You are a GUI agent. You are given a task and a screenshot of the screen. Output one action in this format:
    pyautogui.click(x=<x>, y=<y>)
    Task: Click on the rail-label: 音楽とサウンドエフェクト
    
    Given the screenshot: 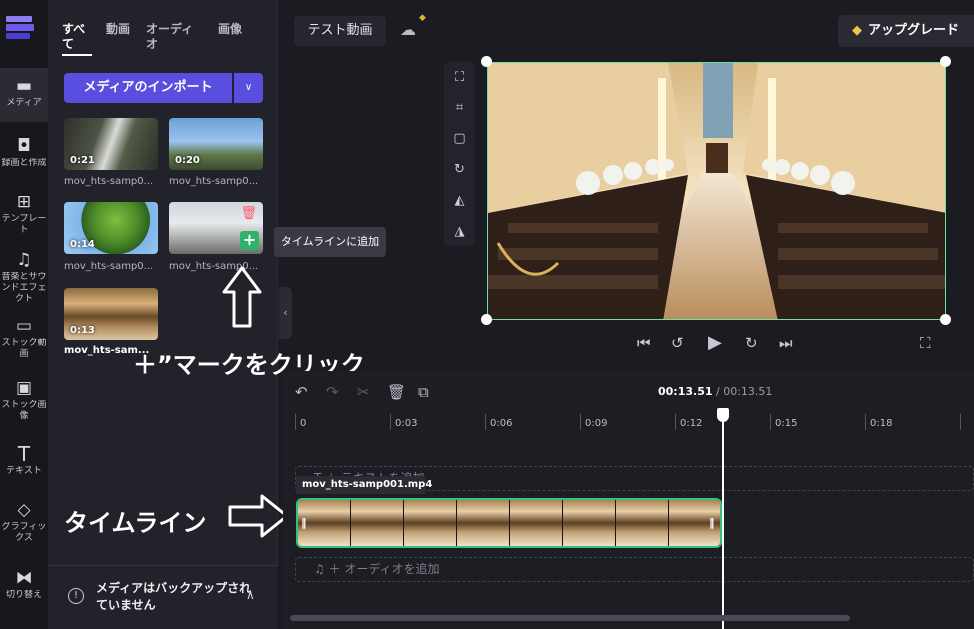 What is the action you would take?
    pyautogui.click(x=24, y=288)
    